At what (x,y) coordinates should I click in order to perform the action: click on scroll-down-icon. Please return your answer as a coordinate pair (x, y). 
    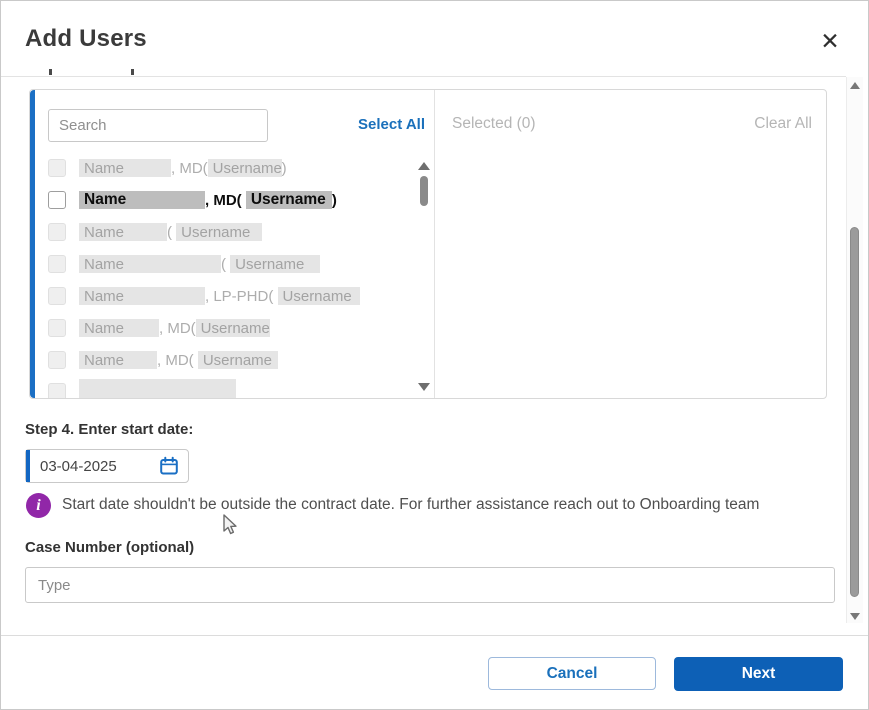
    Looking at the image, I should click on (855, 616).